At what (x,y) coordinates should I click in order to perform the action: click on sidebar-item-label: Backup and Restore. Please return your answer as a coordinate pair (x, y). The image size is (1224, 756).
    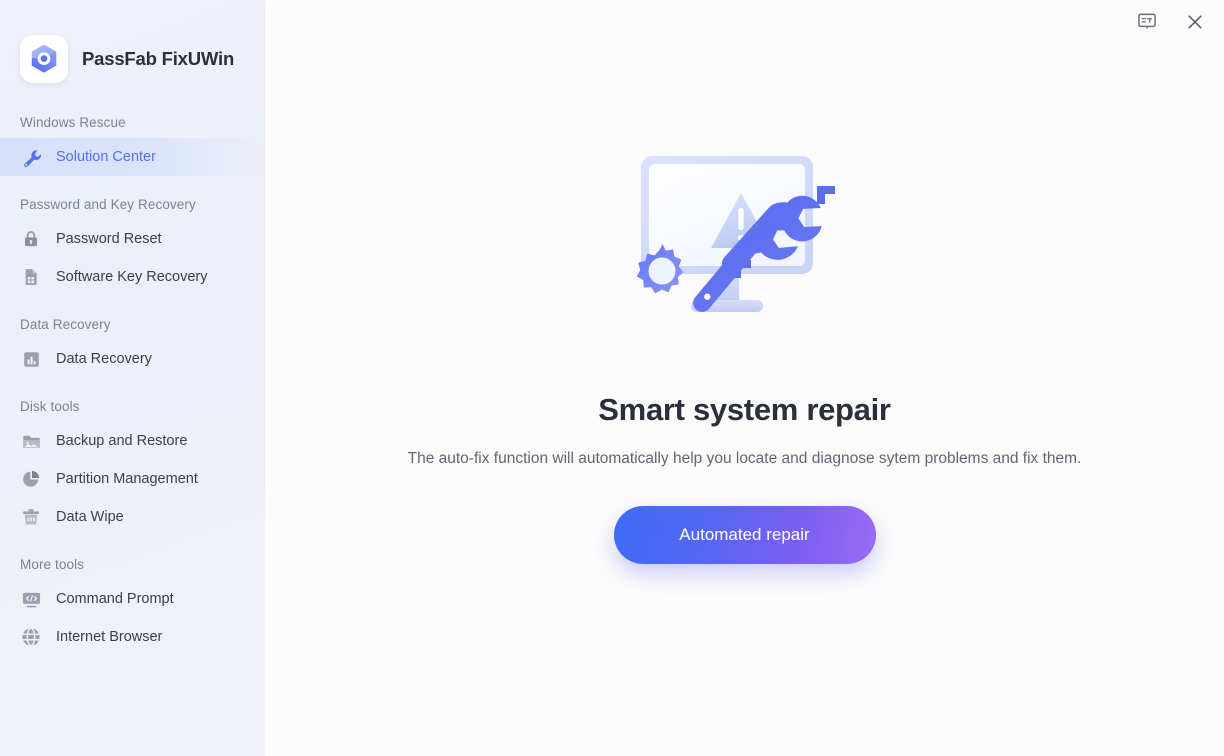
    Looking at the image, I should click on (122, 441).